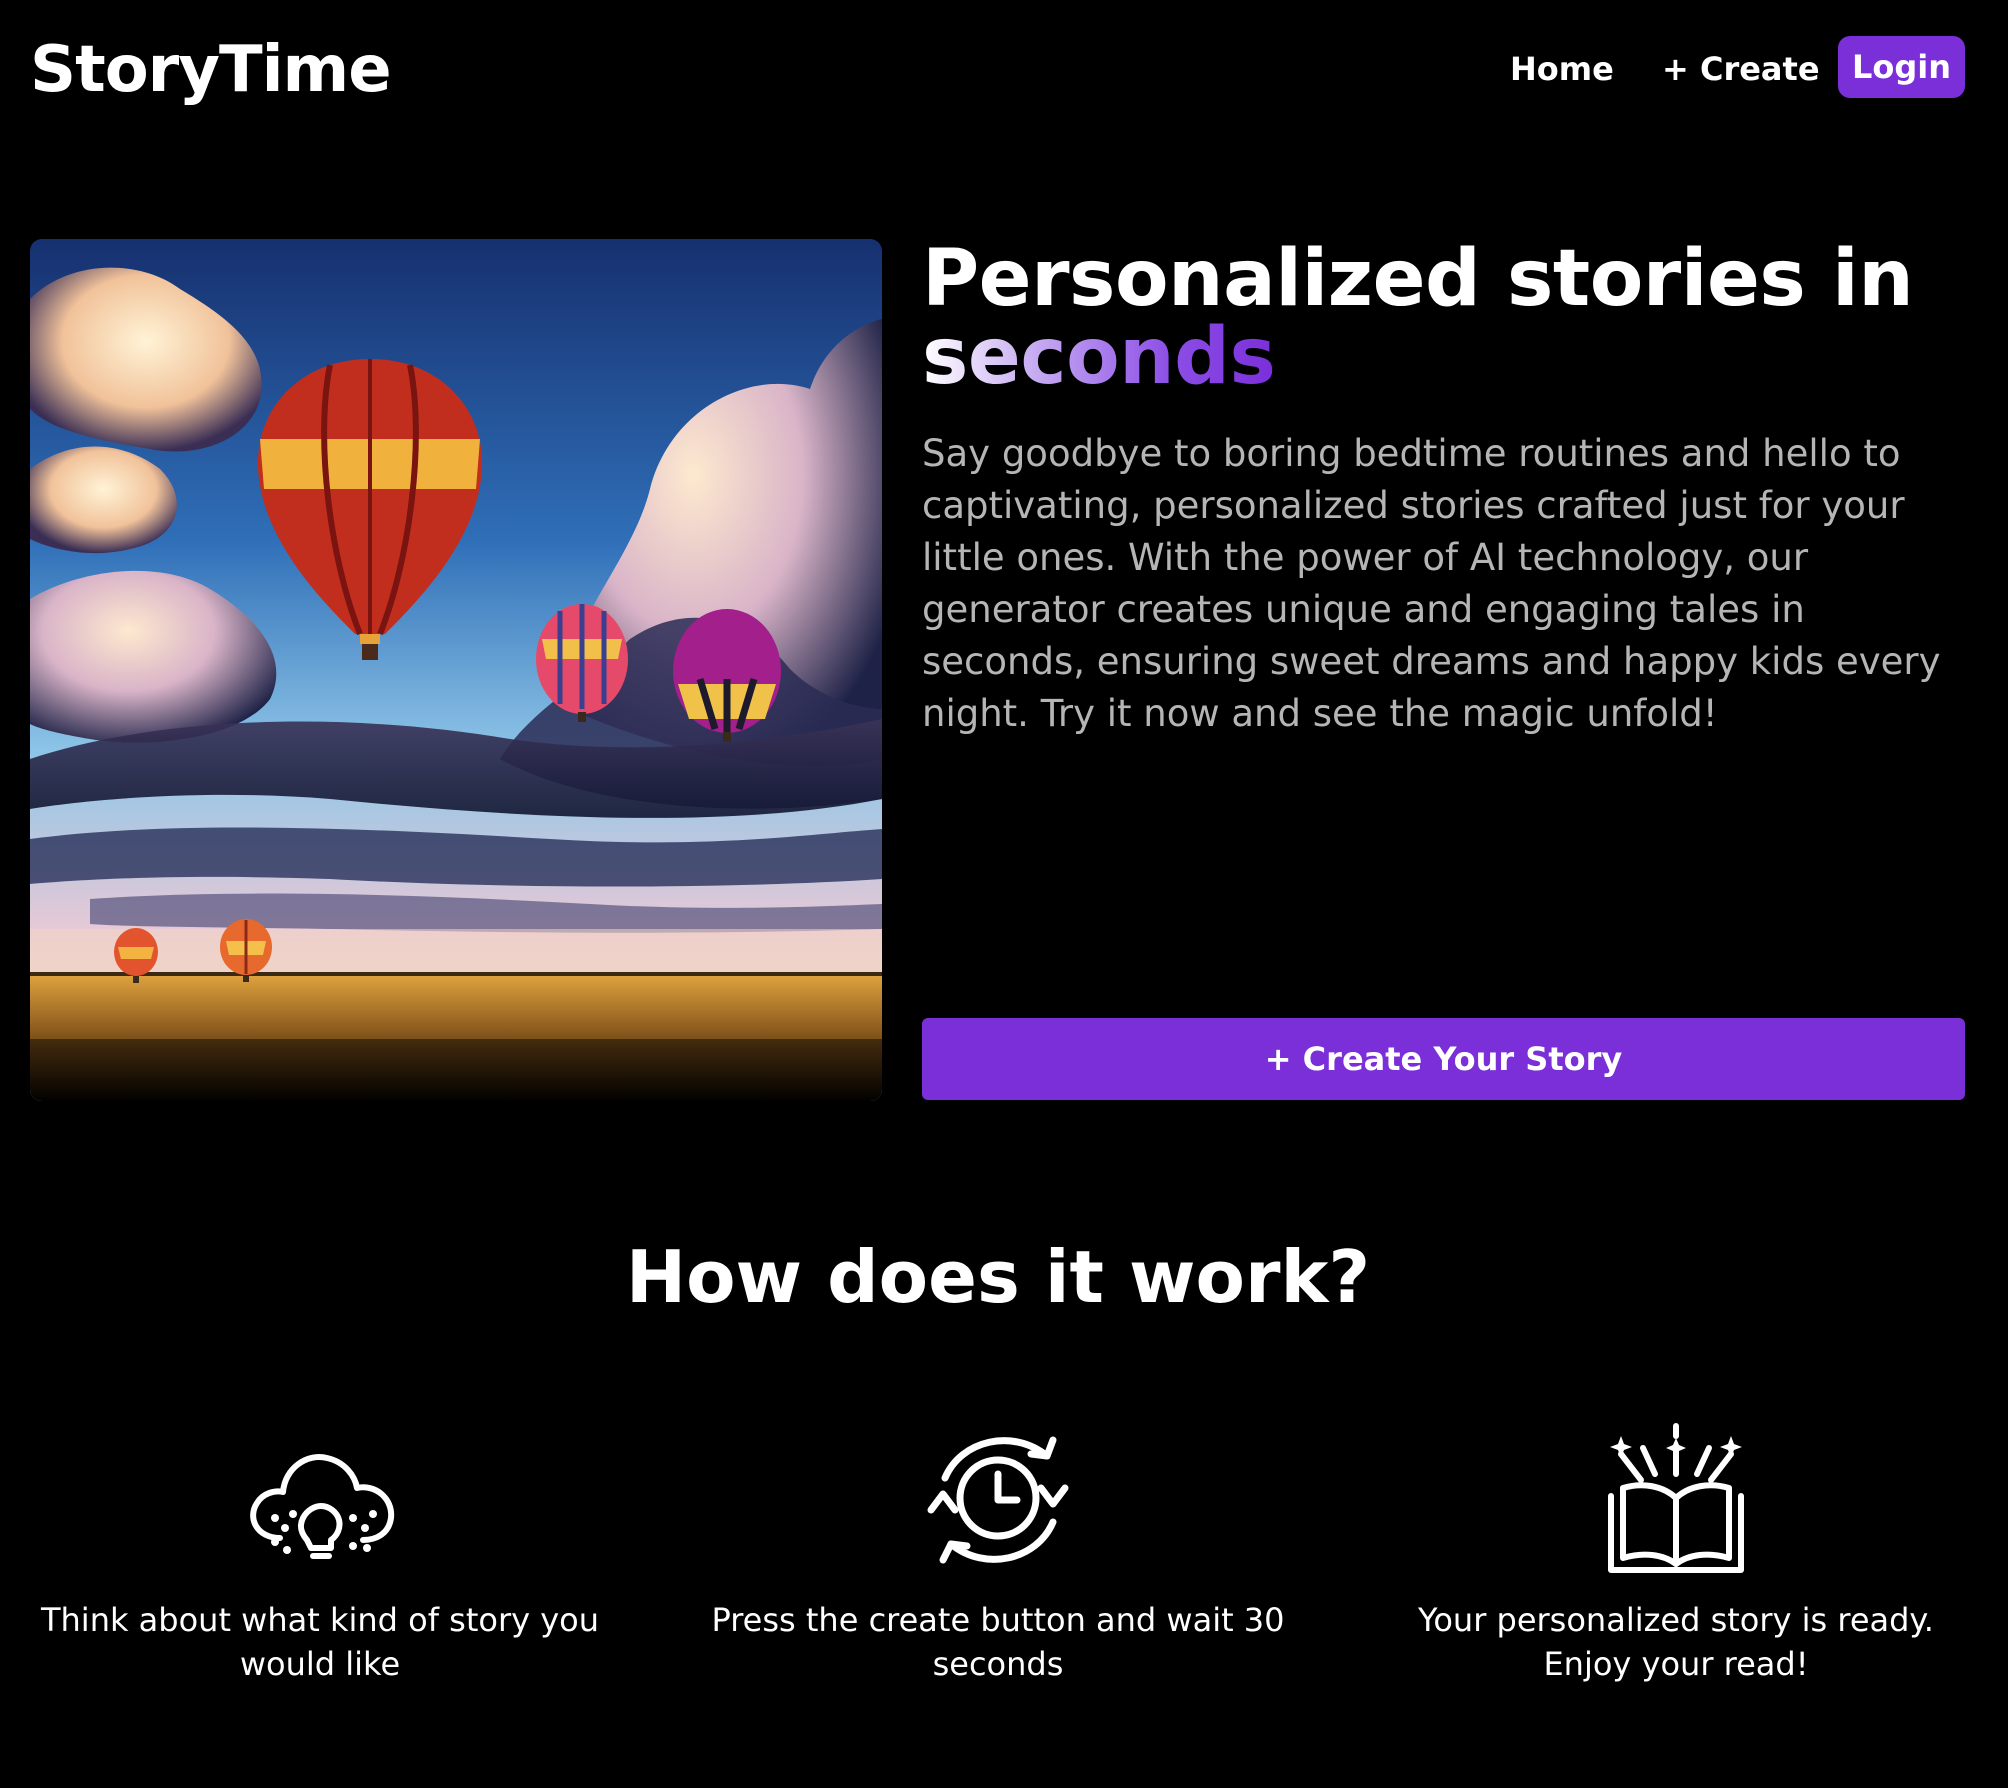  I want to click on clock-refresh-icon, so click(998, 1500).